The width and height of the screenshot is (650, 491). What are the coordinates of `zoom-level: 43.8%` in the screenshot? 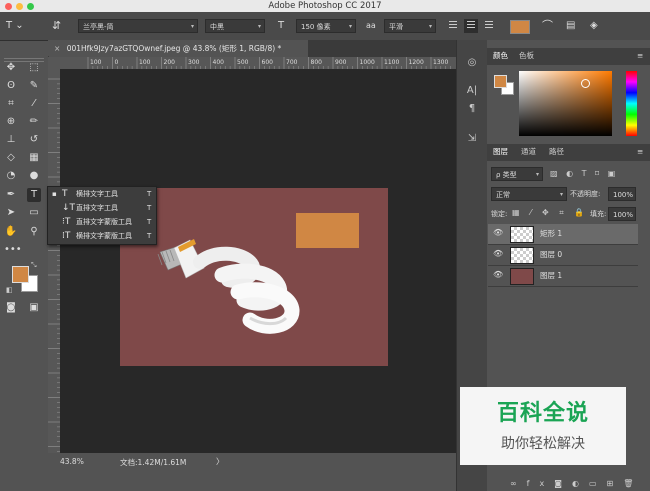 It's located at (72, 461).